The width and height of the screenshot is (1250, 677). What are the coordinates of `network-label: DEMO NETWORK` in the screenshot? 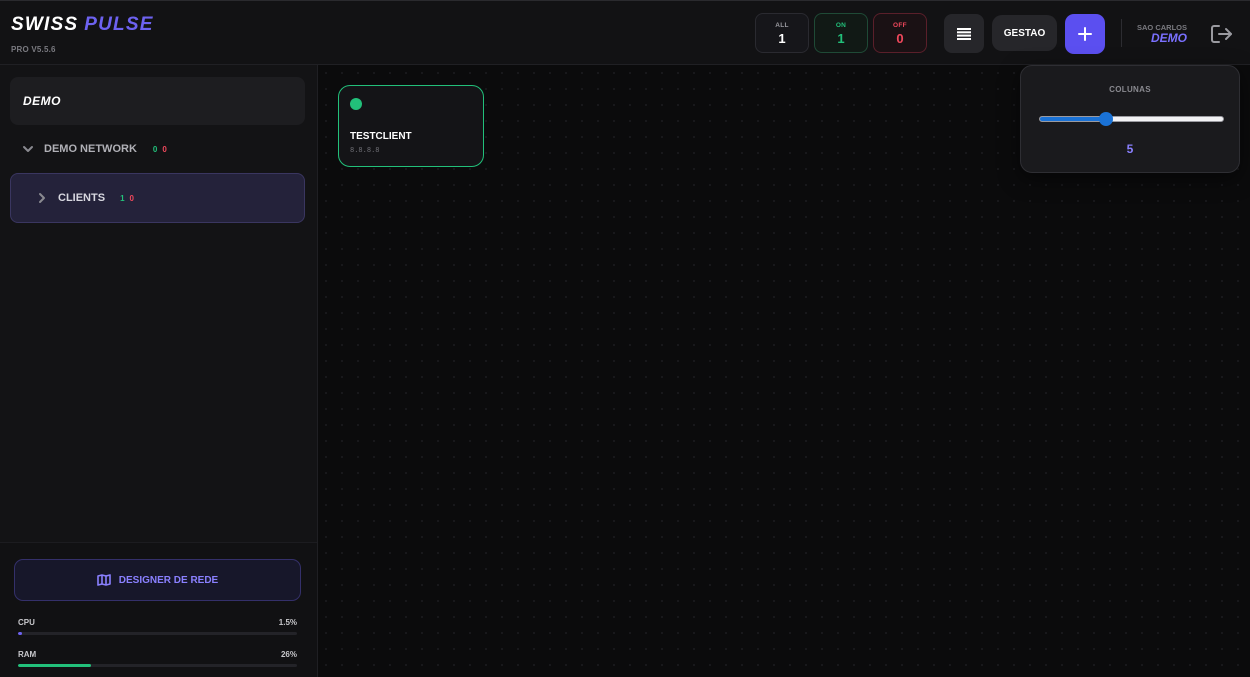 It's located at (90, 149).